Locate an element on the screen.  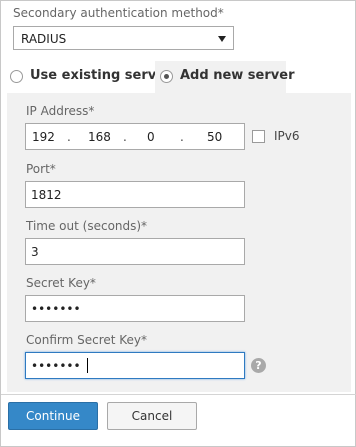
ip-address-field: 192 . 168 . 0 . 50 is located at coordinates (135, 136).